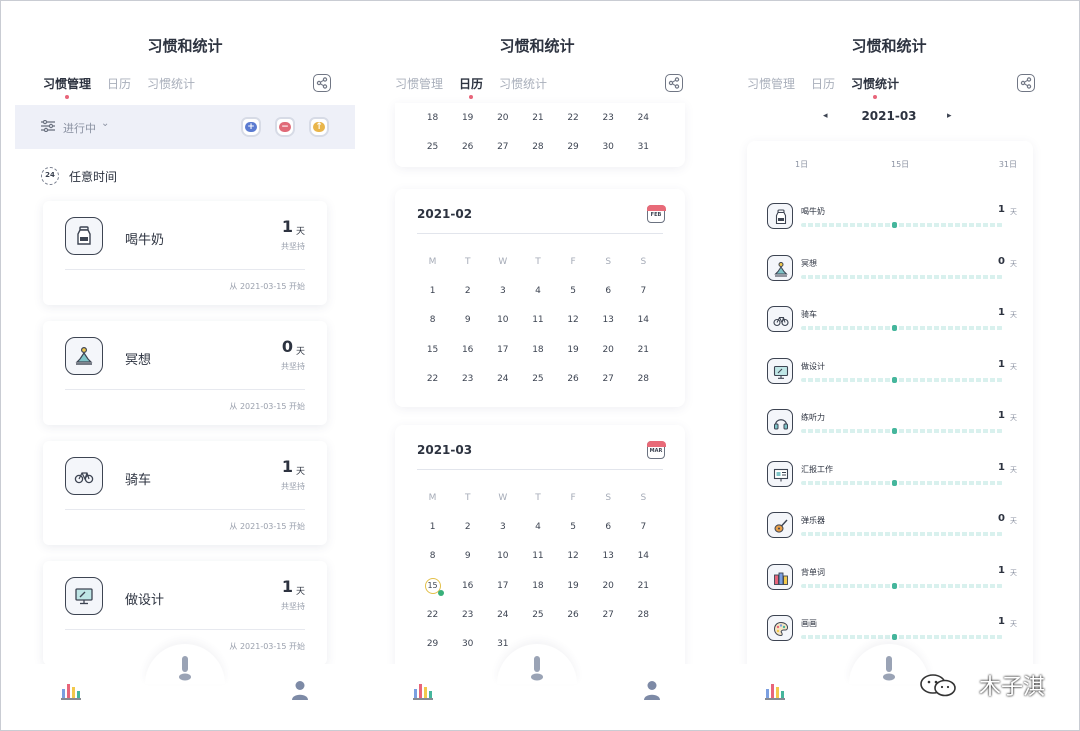 This screenshot has height=731, width=1080. I want to click on habit-stat-row: 弹乐器 0 天, so click(892, 532).